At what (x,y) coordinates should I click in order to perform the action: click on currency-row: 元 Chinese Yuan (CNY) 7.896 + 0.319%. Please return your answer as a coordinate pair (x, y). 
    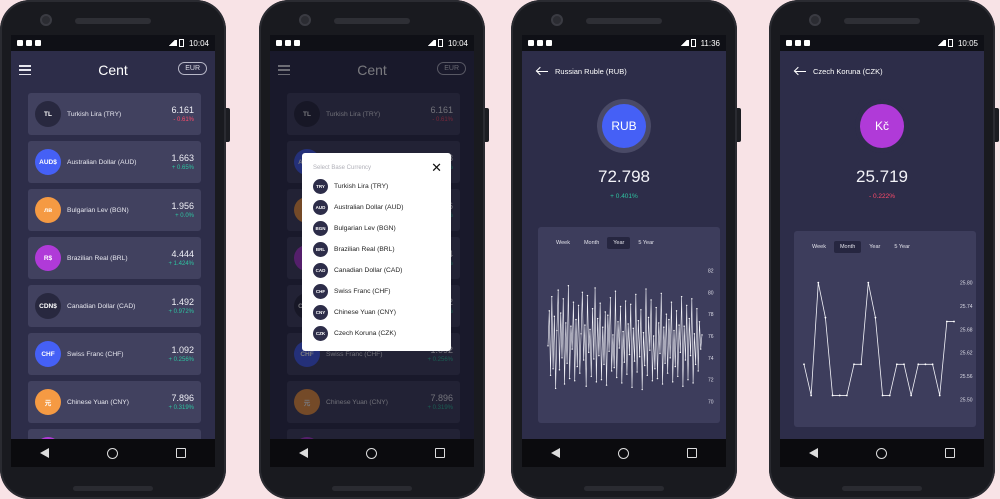
    Looking at the image, I should click on (114, 402).